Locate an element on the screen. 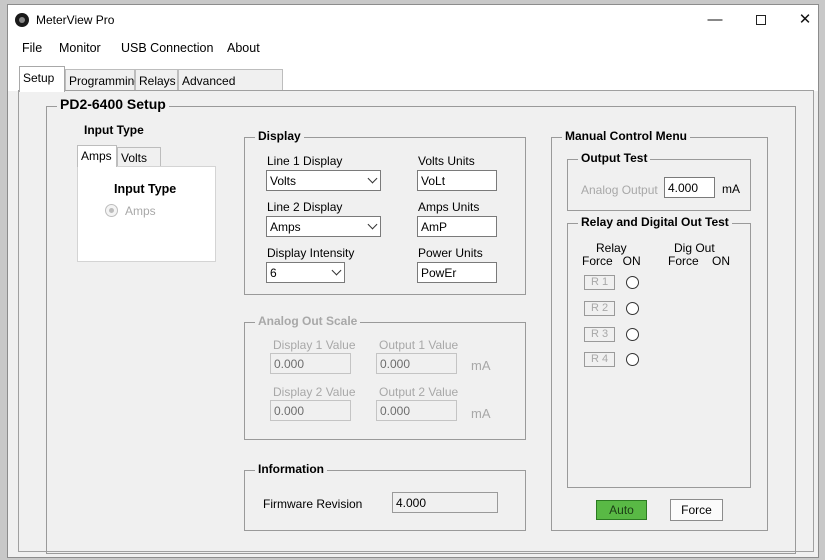 The image size is (825, 560). maximize-icon is located at coordinates (761, 20).